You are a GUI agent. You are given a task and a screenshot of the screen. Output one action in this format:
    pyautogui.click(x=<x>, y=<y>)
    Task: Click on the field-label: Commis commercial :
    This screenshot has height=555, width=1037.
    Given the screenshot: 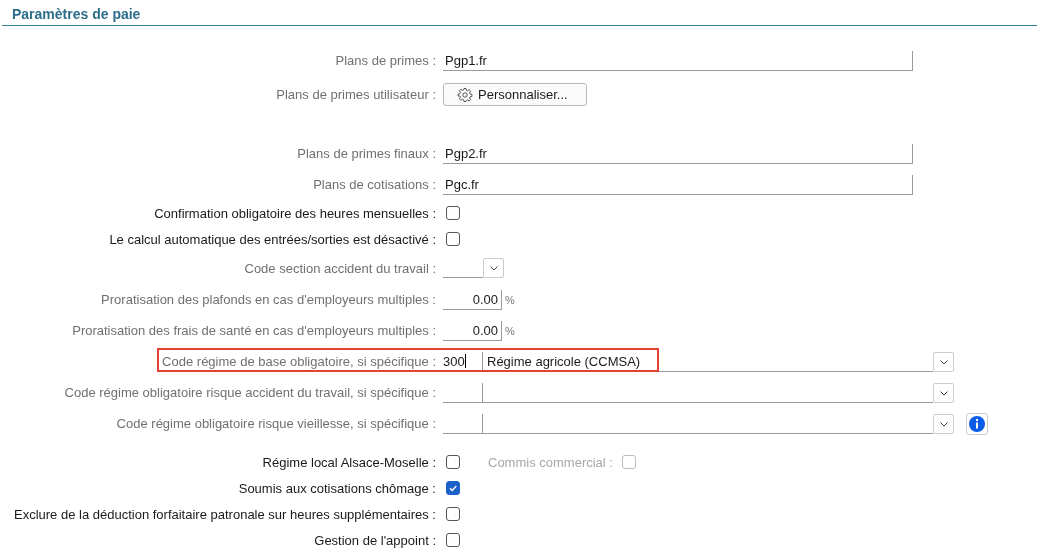 What is the action you would take?
    pyautogui.click(x=550, y=462)
    